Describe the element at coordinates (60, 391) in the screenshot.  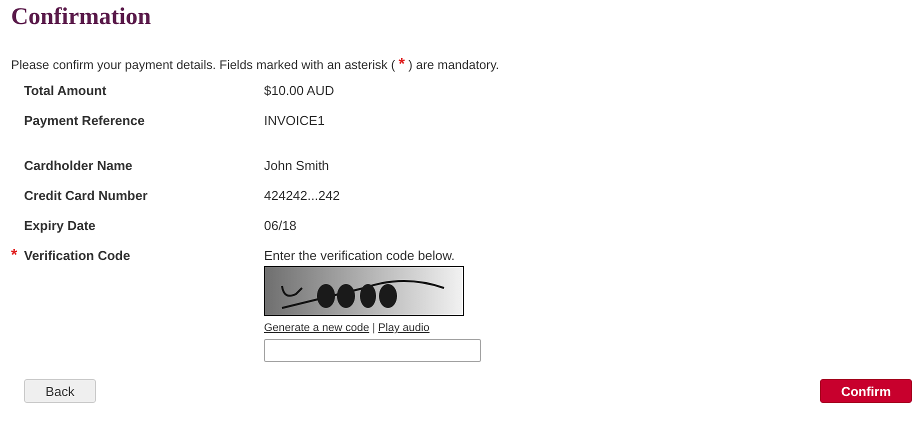
I see `back-button: Back` at that location.